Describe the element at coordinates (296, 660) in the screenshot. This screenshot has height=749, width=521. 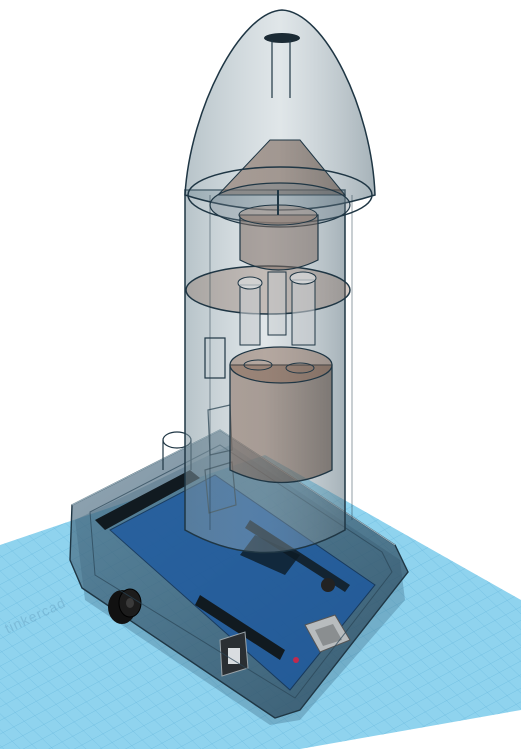
I see `component-led` at that location.